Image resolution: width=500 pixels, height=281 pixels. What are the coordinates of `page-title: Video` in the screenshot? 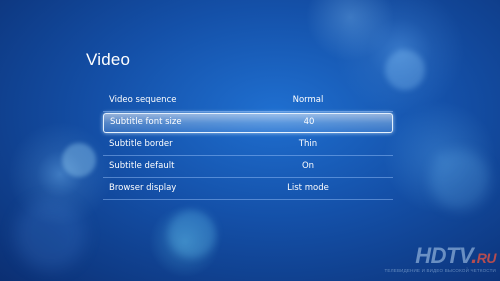 It's located at (108, 59).